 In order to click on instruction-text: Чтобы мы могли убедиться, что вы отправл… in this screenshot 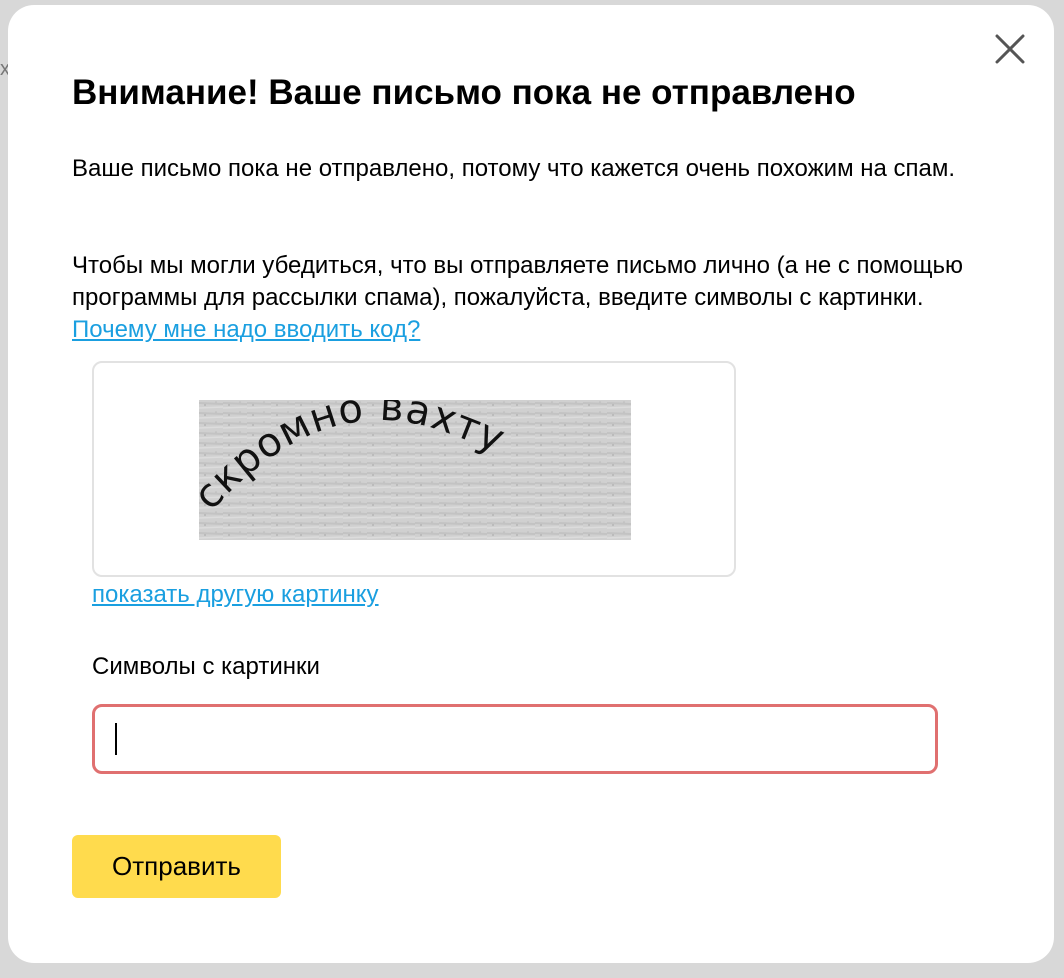, I will do `click(532, 298)`.